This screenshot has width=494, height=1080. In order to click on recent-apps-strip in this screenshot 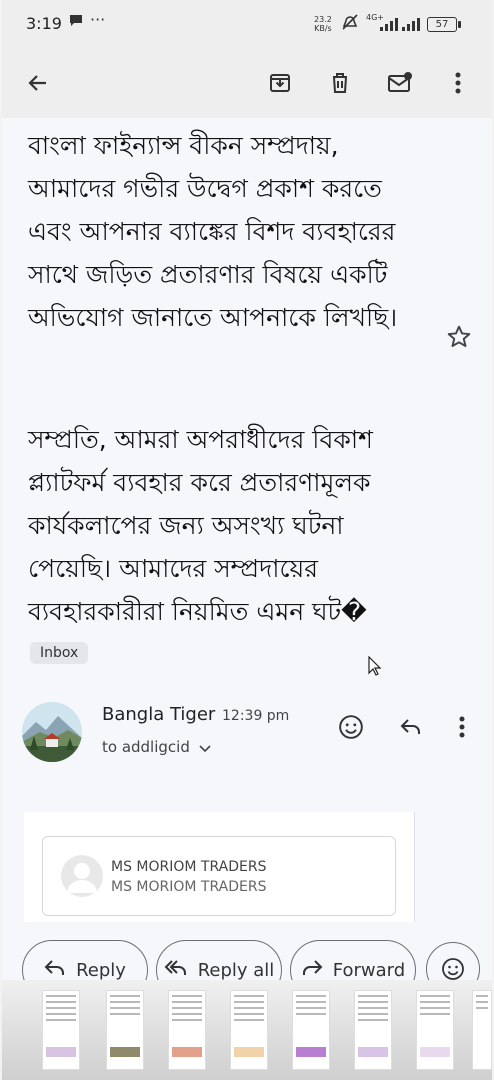, I will do `click(247, 1030)`.